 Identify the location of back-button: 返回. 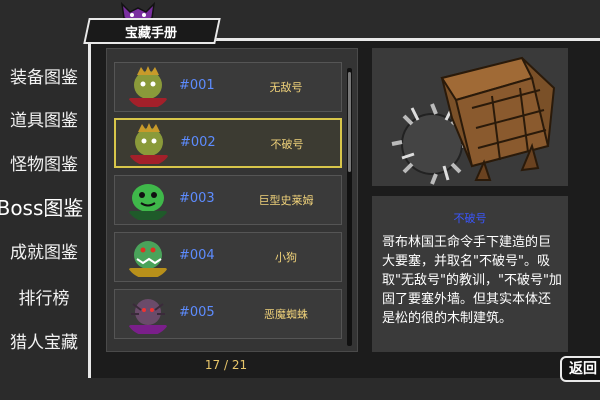
(580, 369).